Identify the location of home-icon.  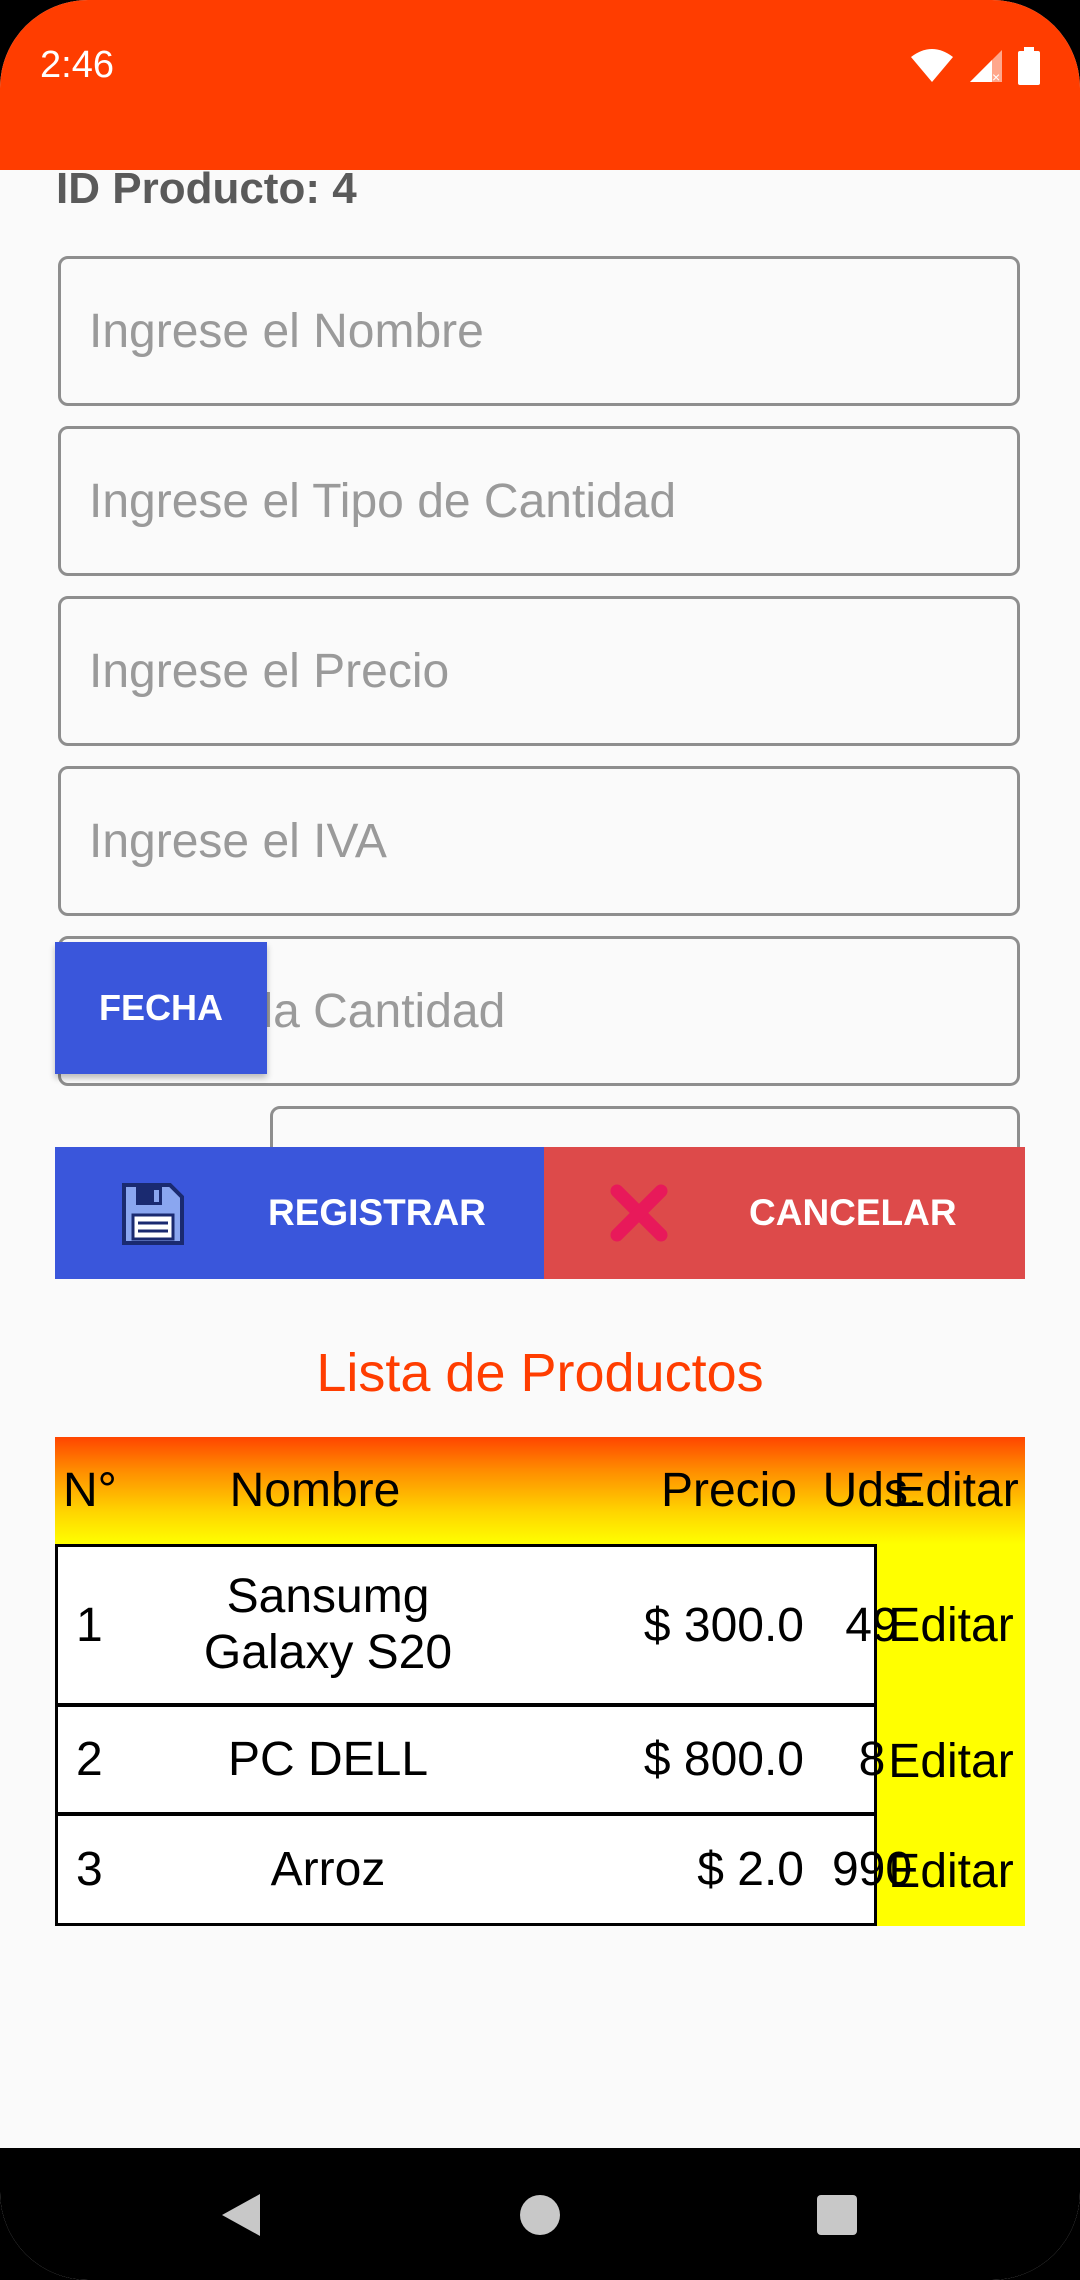
(540, 2215).